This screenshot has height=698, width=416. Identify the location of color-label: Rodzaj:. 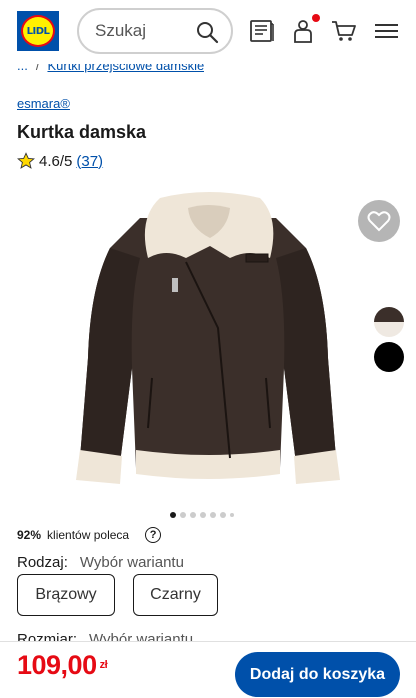
(42, 562).